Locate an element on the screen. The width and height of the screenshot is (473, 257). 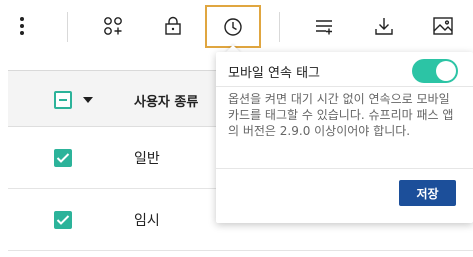
more-vertical-icon is located at coordinates (22, 26).